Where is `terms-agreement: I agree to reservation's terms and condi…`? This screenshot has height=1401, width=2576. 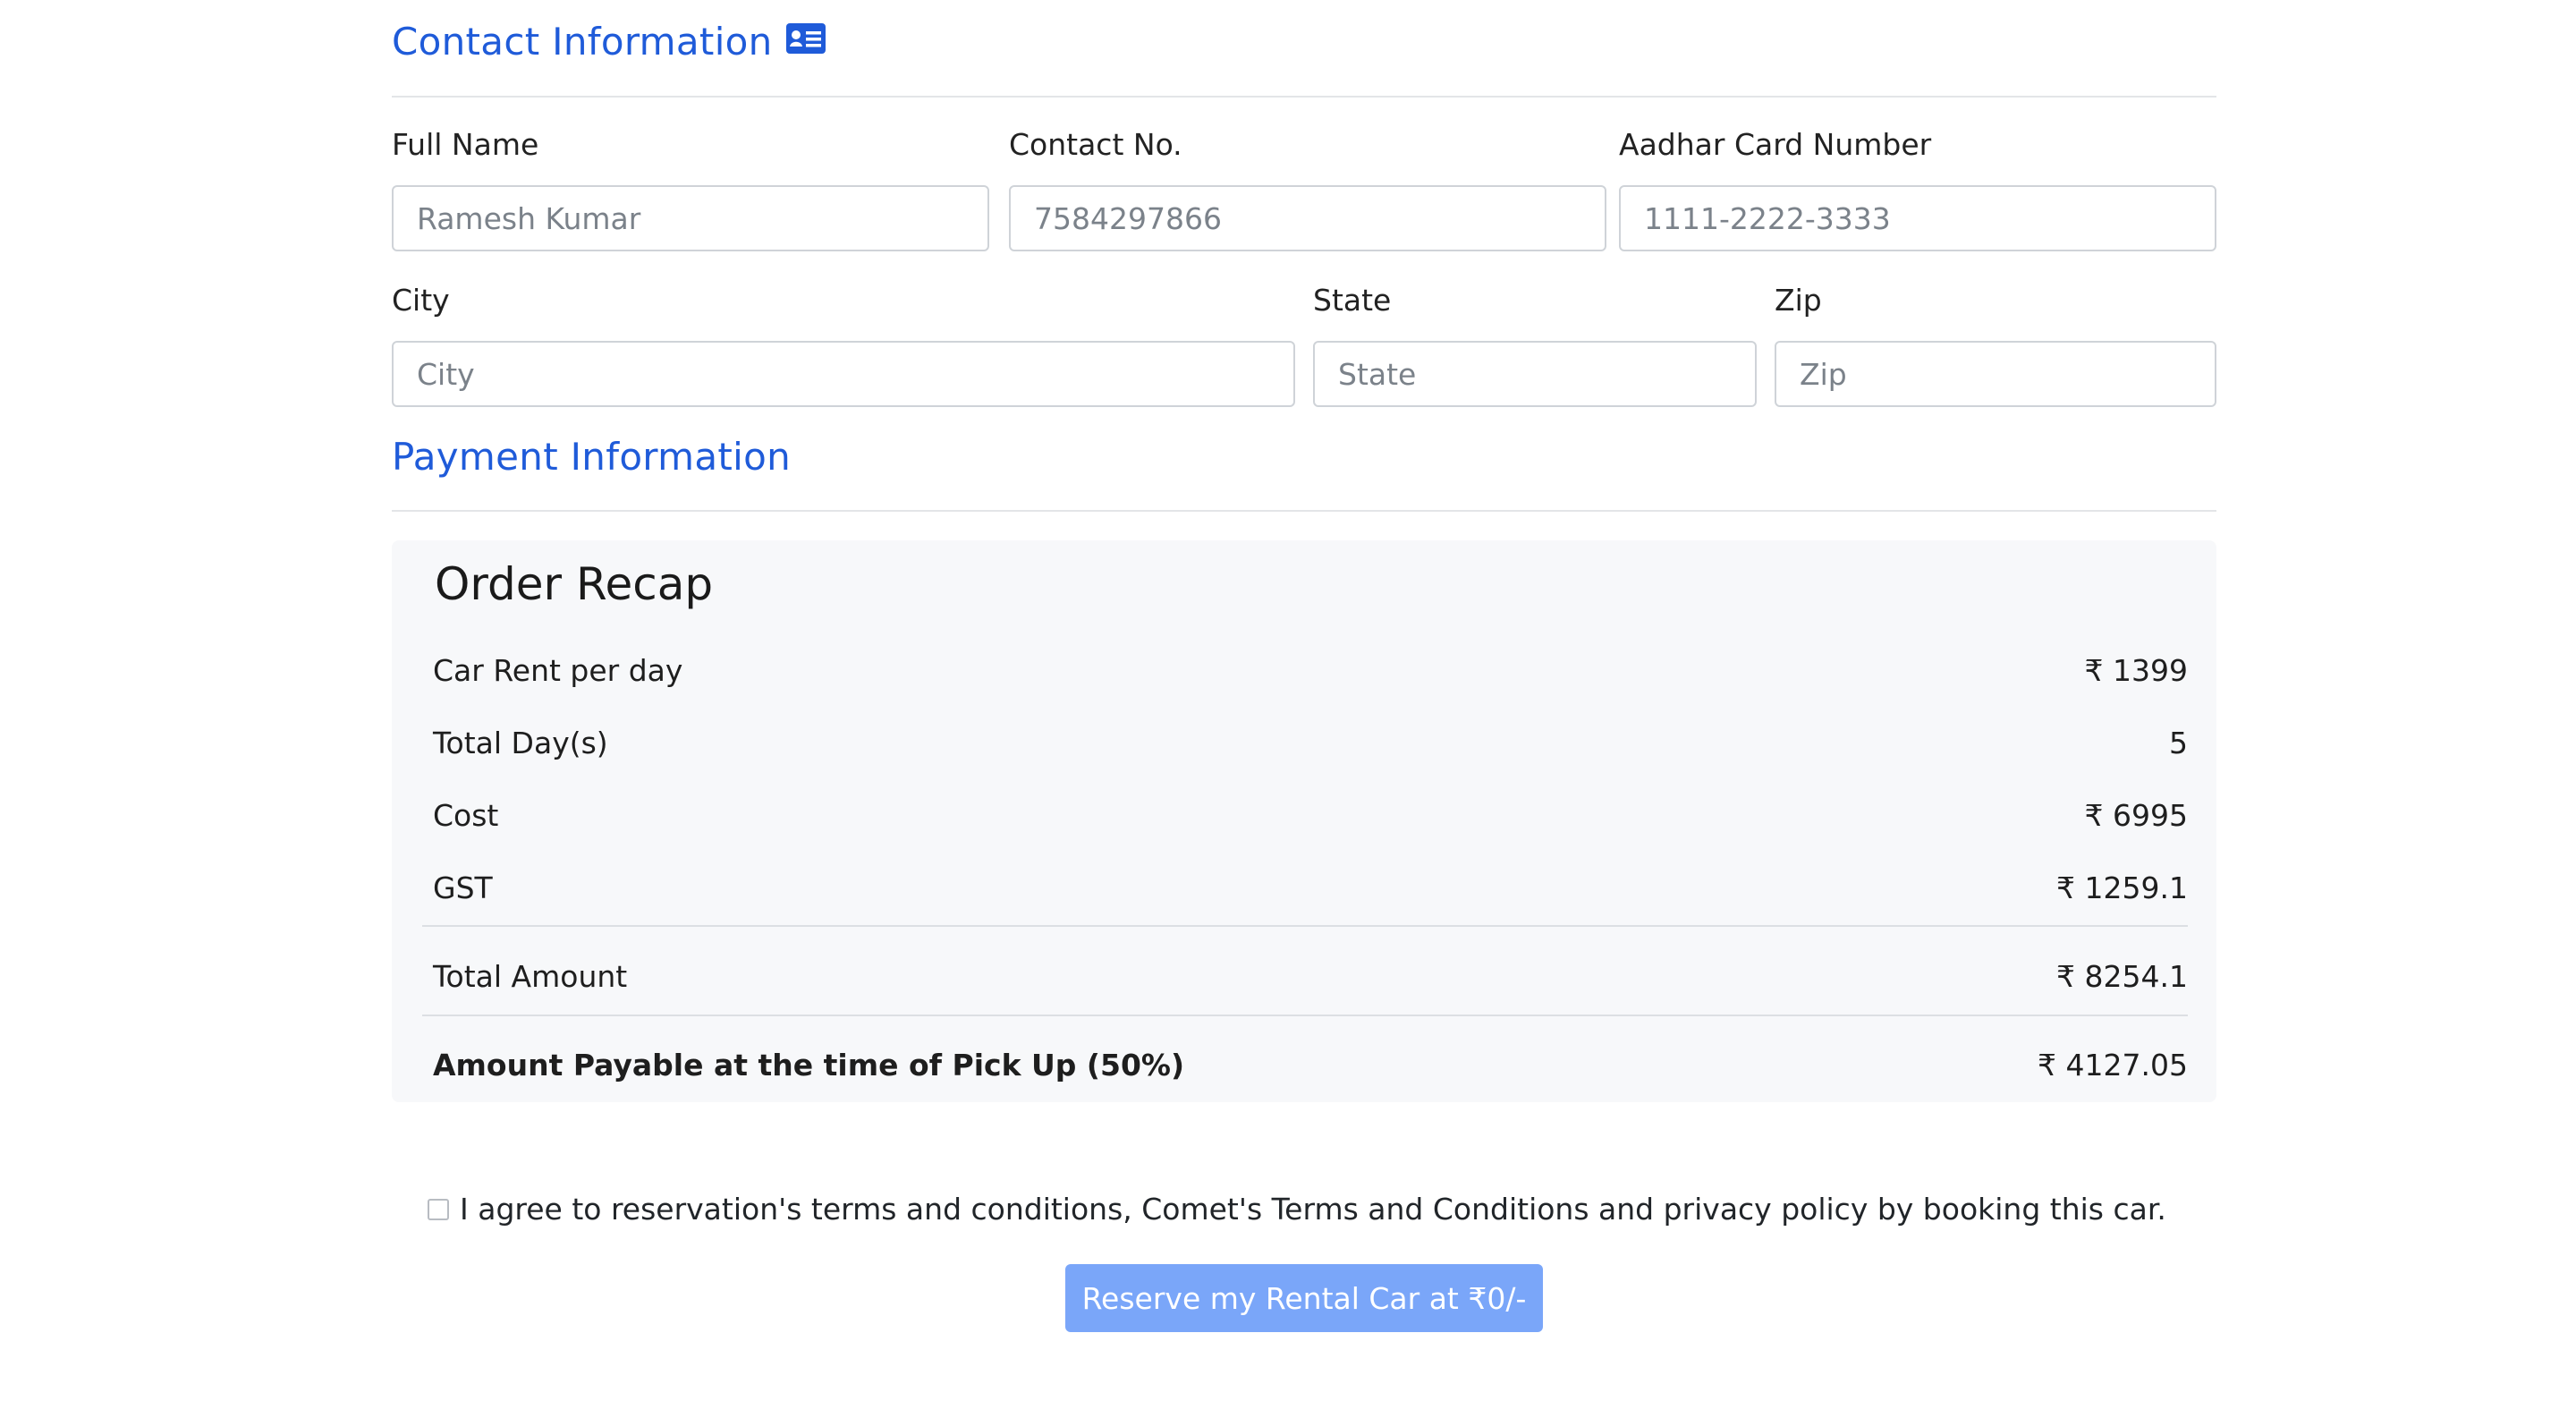
terms-agreement: I agree to reservation's terms and condi… is located at coordinates (1297, 1209).